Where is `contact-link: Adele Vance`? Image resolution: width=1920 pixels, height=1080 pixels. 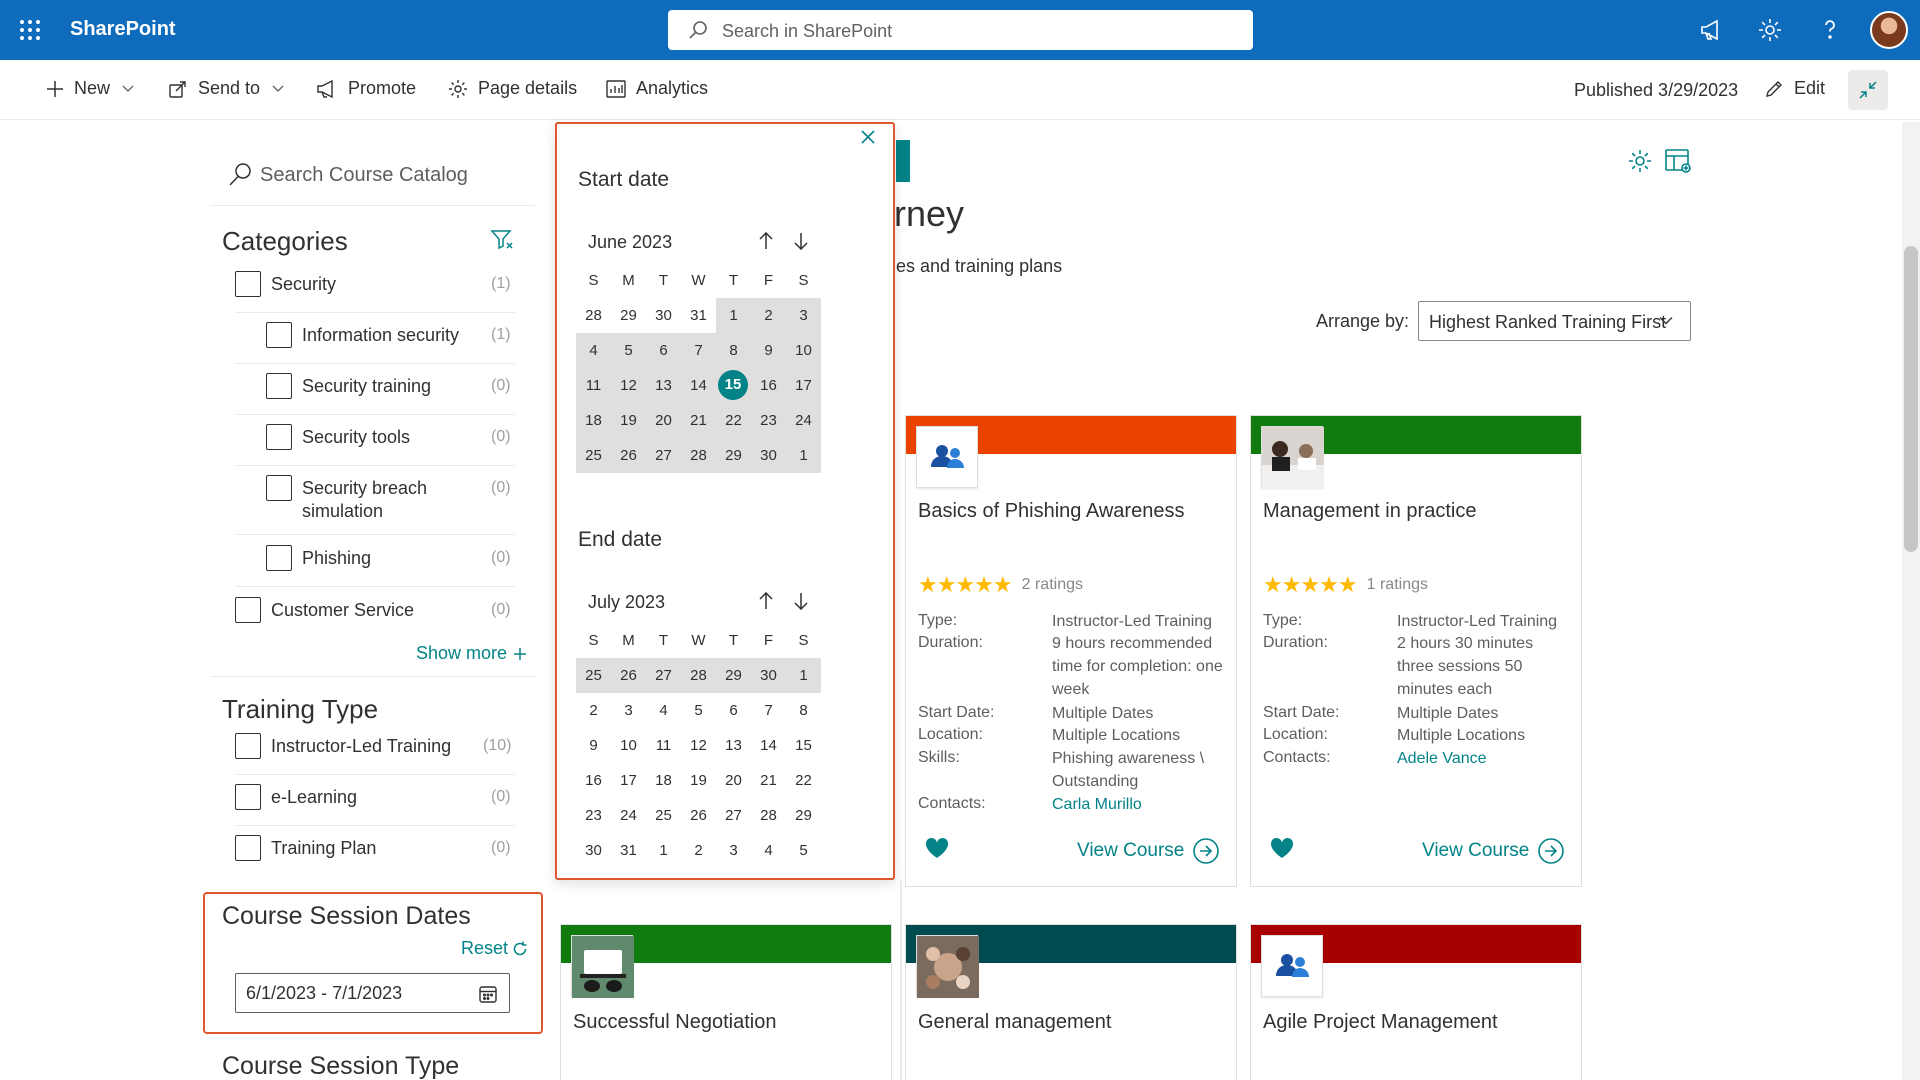
contact-link: Adele Vance is located at coordinates (1484, 758).